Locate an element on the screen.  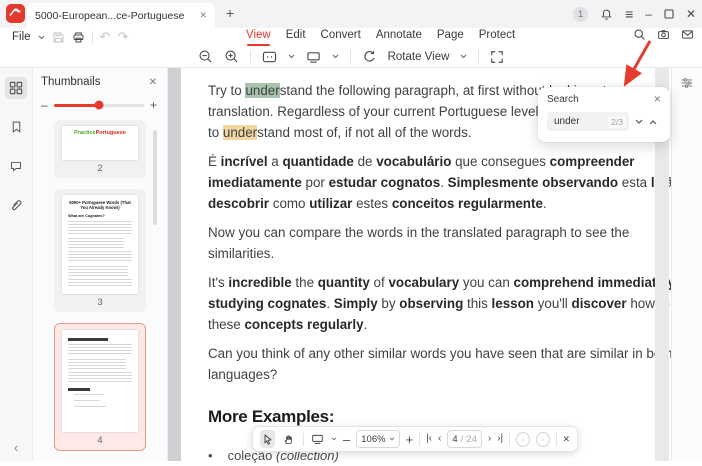
previous-page-icon: ‹ is located at coordinates (439, 439).